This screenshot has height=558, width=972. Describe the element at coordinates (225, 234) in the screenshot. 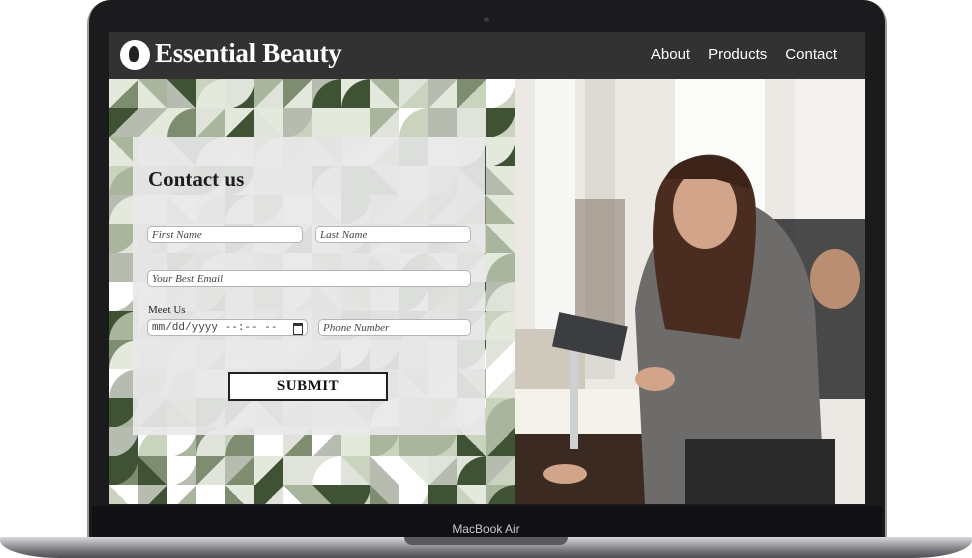

I see `first-name-input: First Name` at that location.